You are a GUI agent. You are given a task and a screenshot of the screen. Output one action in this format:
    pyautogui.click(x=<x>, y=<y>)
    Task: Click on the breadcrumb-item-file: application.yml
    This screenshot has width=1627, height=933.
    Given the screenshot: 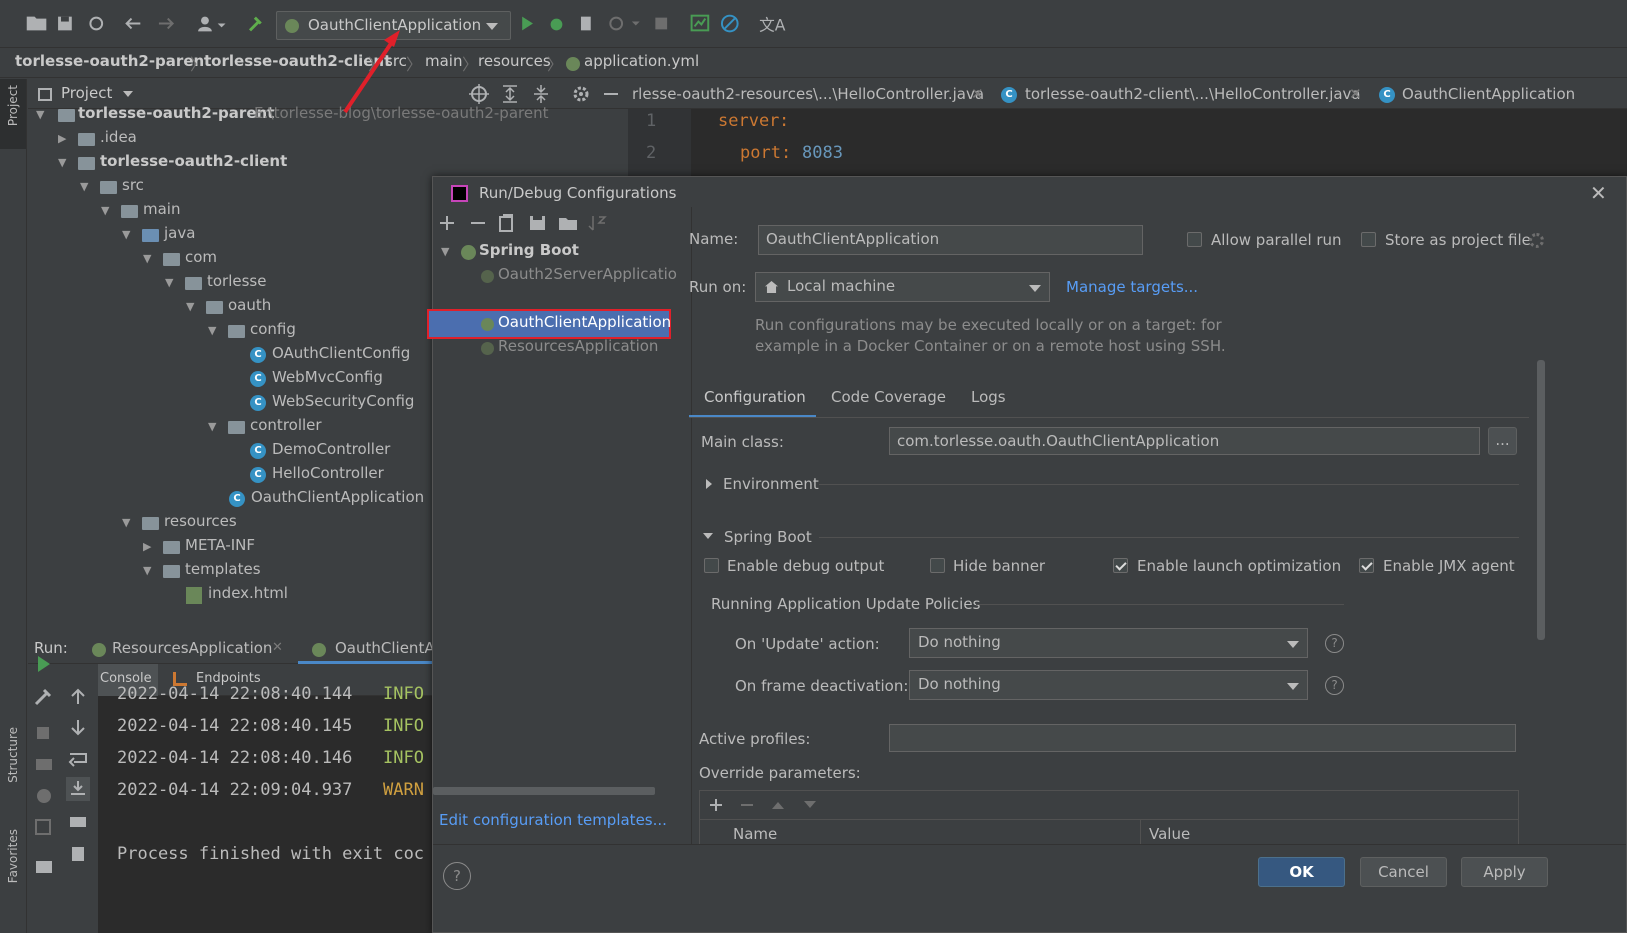 What is the action you would take?
    pyautogui.click(x=641, y=61)
    